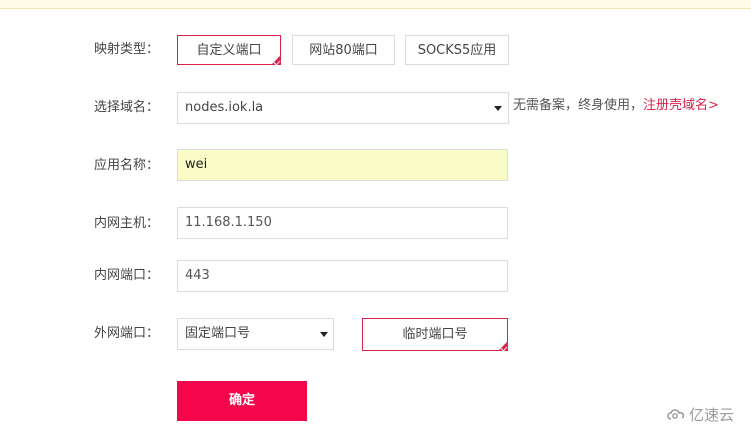 The width and height of the screenshot is (751, 436). Describe the element at coordinates (127, 49) in the screenshot. I see `mapping-type-label: 映射类型：` at that location.